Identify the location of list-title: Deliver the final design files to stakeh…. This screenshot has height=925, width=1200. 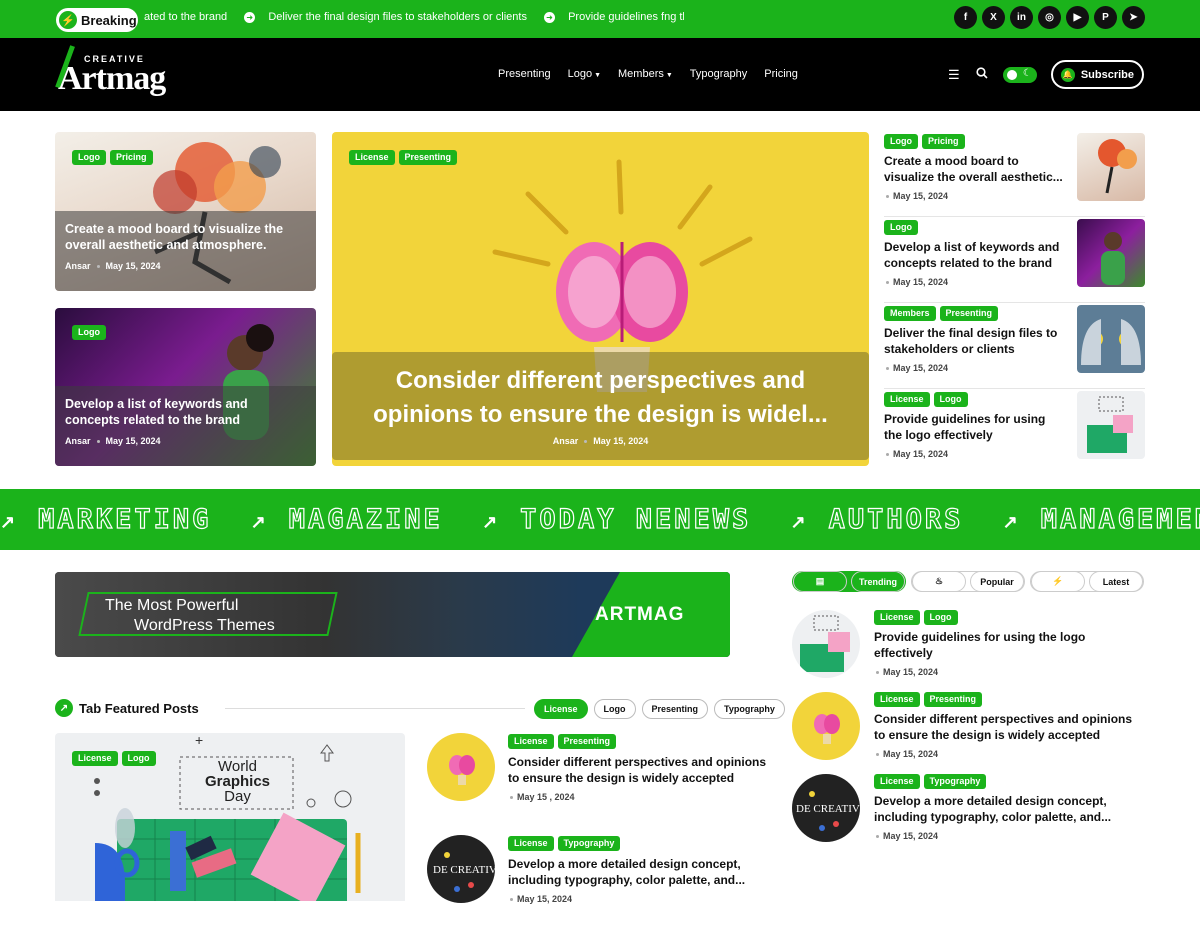
(974, 341).